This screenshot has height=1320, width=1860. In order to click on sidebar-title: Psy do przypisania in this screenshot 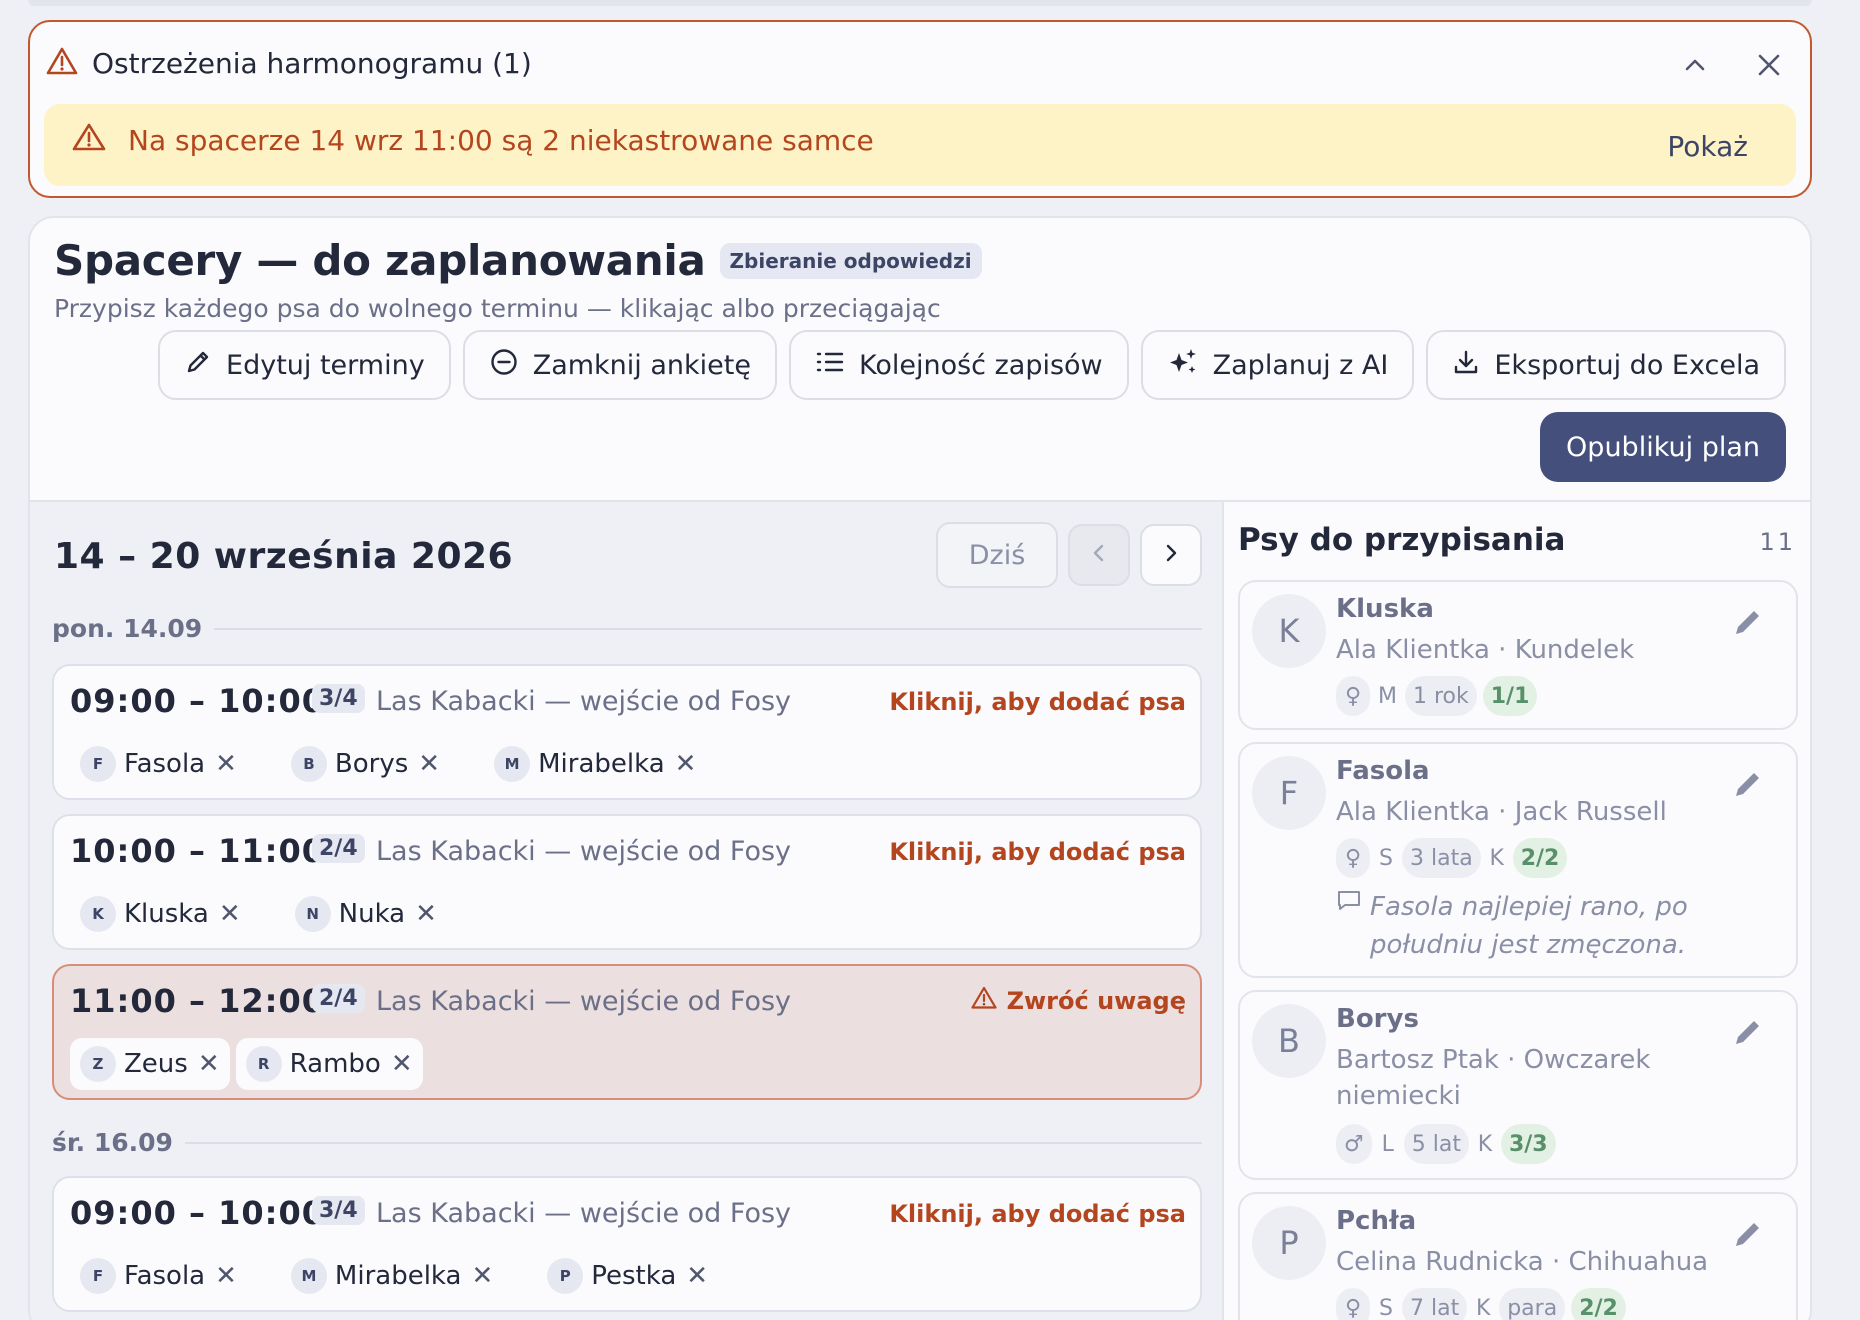, I will do `click(1402, 540)`.